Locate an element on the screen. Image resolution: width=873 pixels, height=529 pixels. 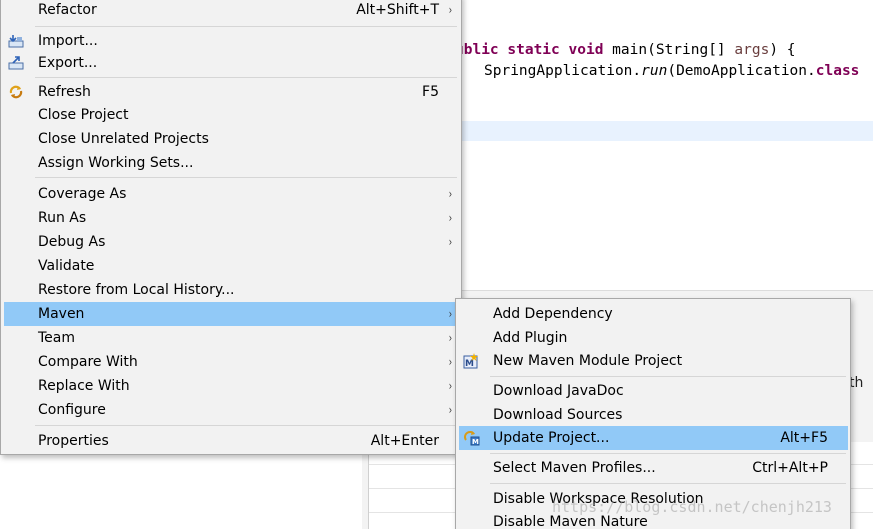
maven-module-icon: M is located at coordinates (471, 361).